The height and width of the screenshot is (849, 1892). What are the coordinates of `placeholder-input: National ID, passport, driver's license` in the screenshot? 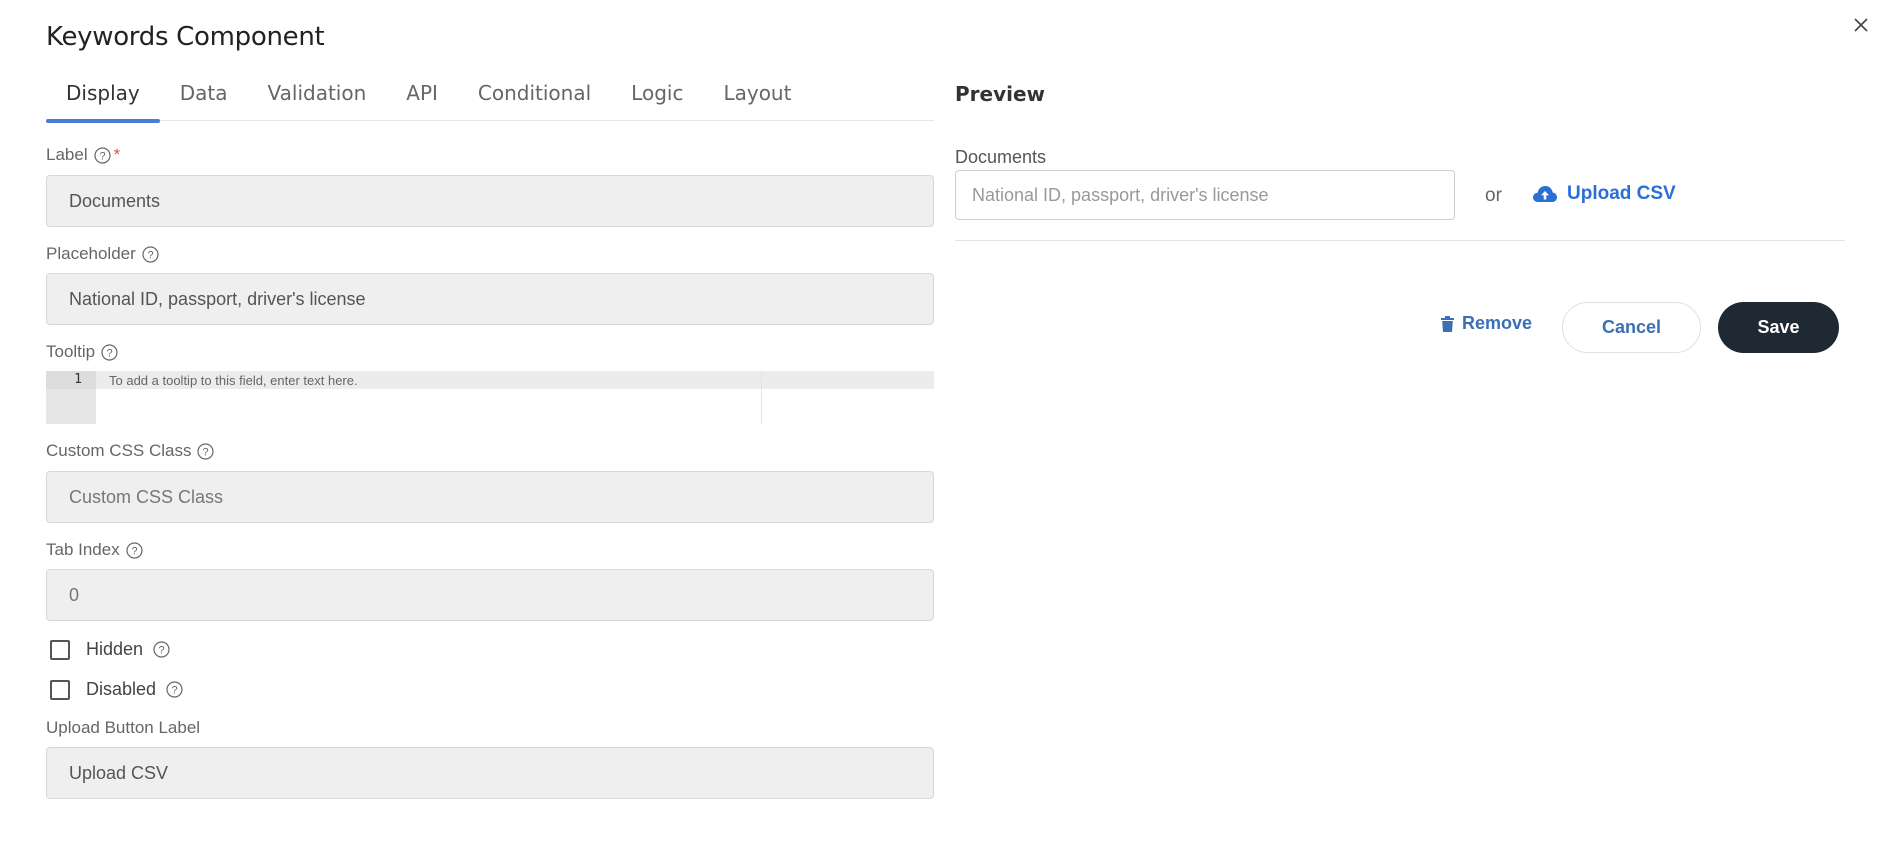 It's located at (490, 299).